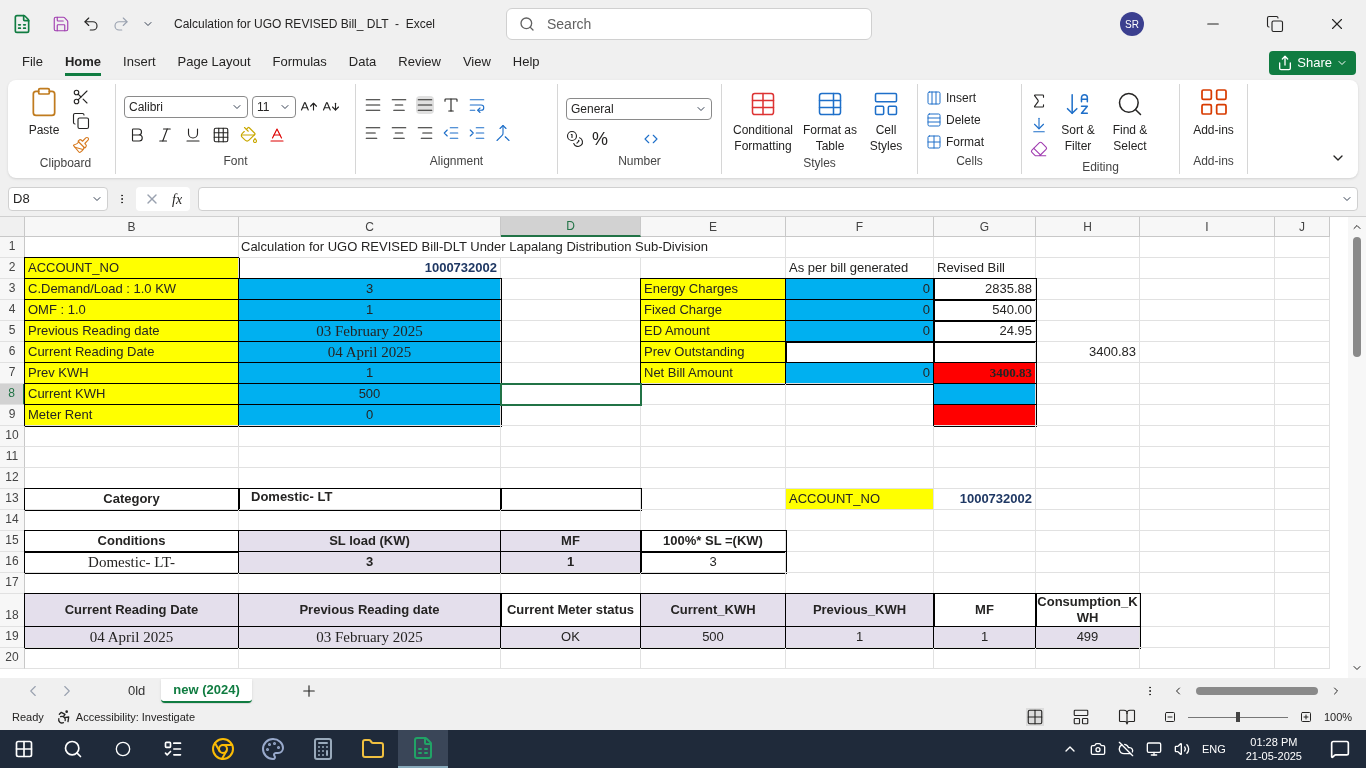 The width and height of the screenshot is (1366, 768). Describe the element at coordinates (249, 135) in the screenshot. I see `fill-color-icon` at that location.